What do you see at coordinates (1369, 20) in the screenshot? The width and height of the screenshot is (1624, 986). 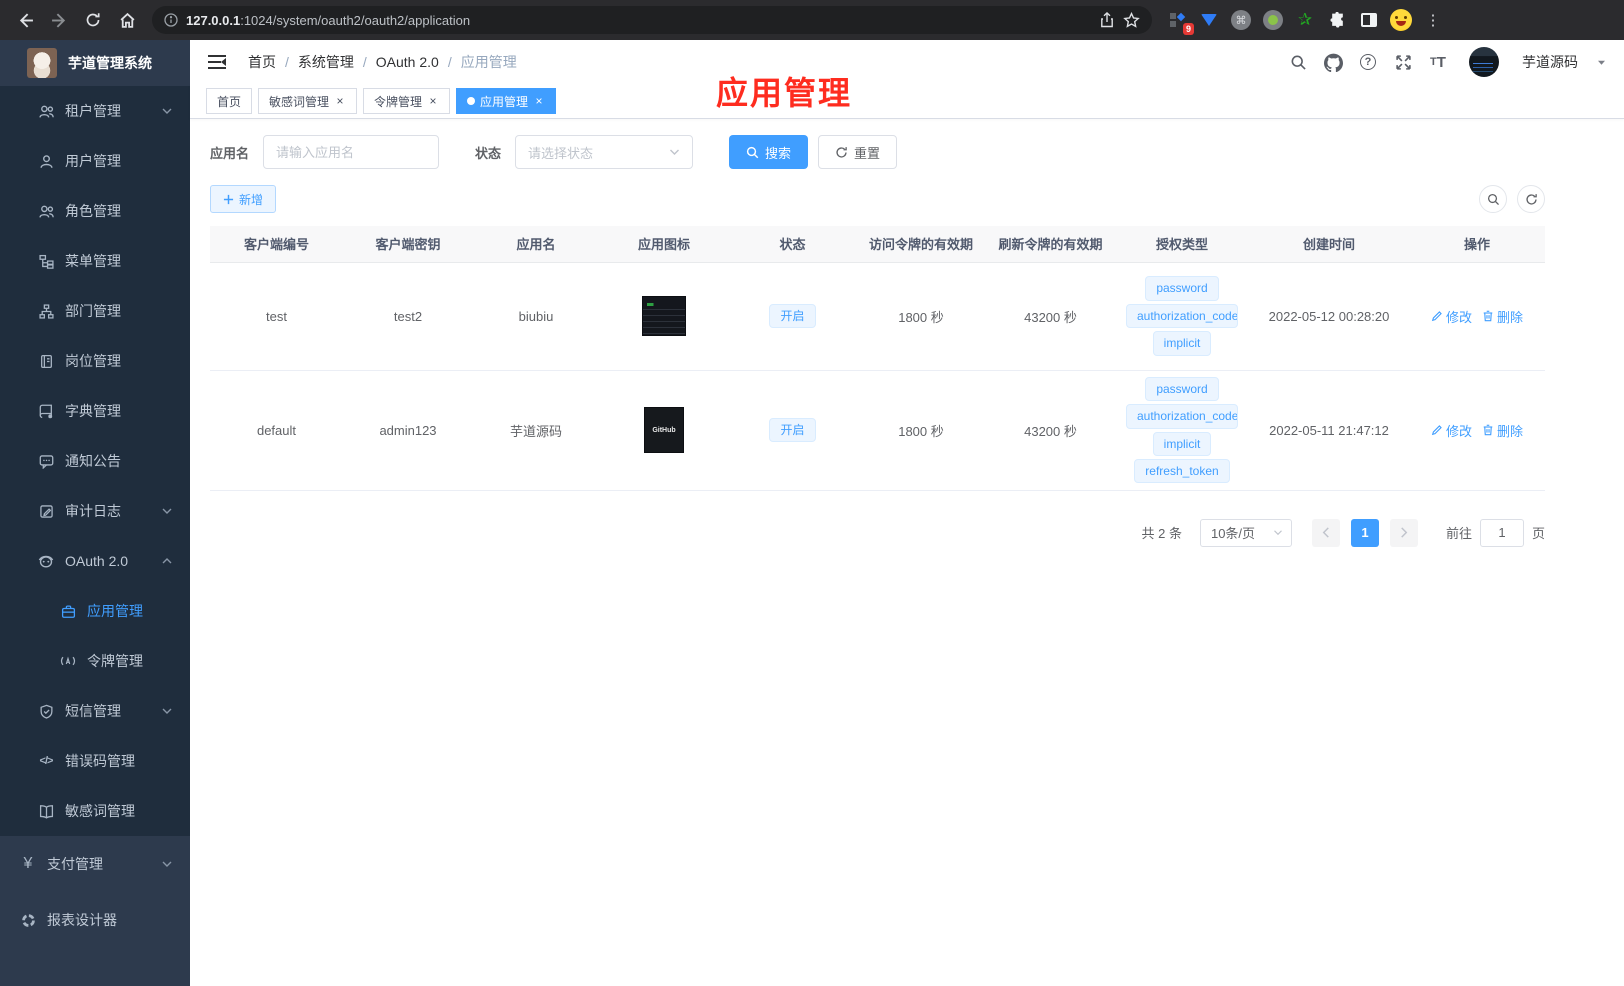 I see `side-panel-icon` at bounding box center [1369, 20].